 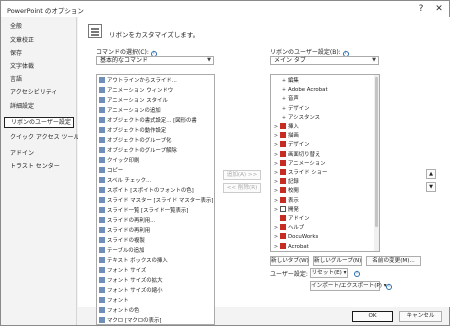 What do you see at coordinates (300, 118) in the screenshot?
I see `ribbon-tab-item: + アシスタンス` at bounding box center [300, 118].